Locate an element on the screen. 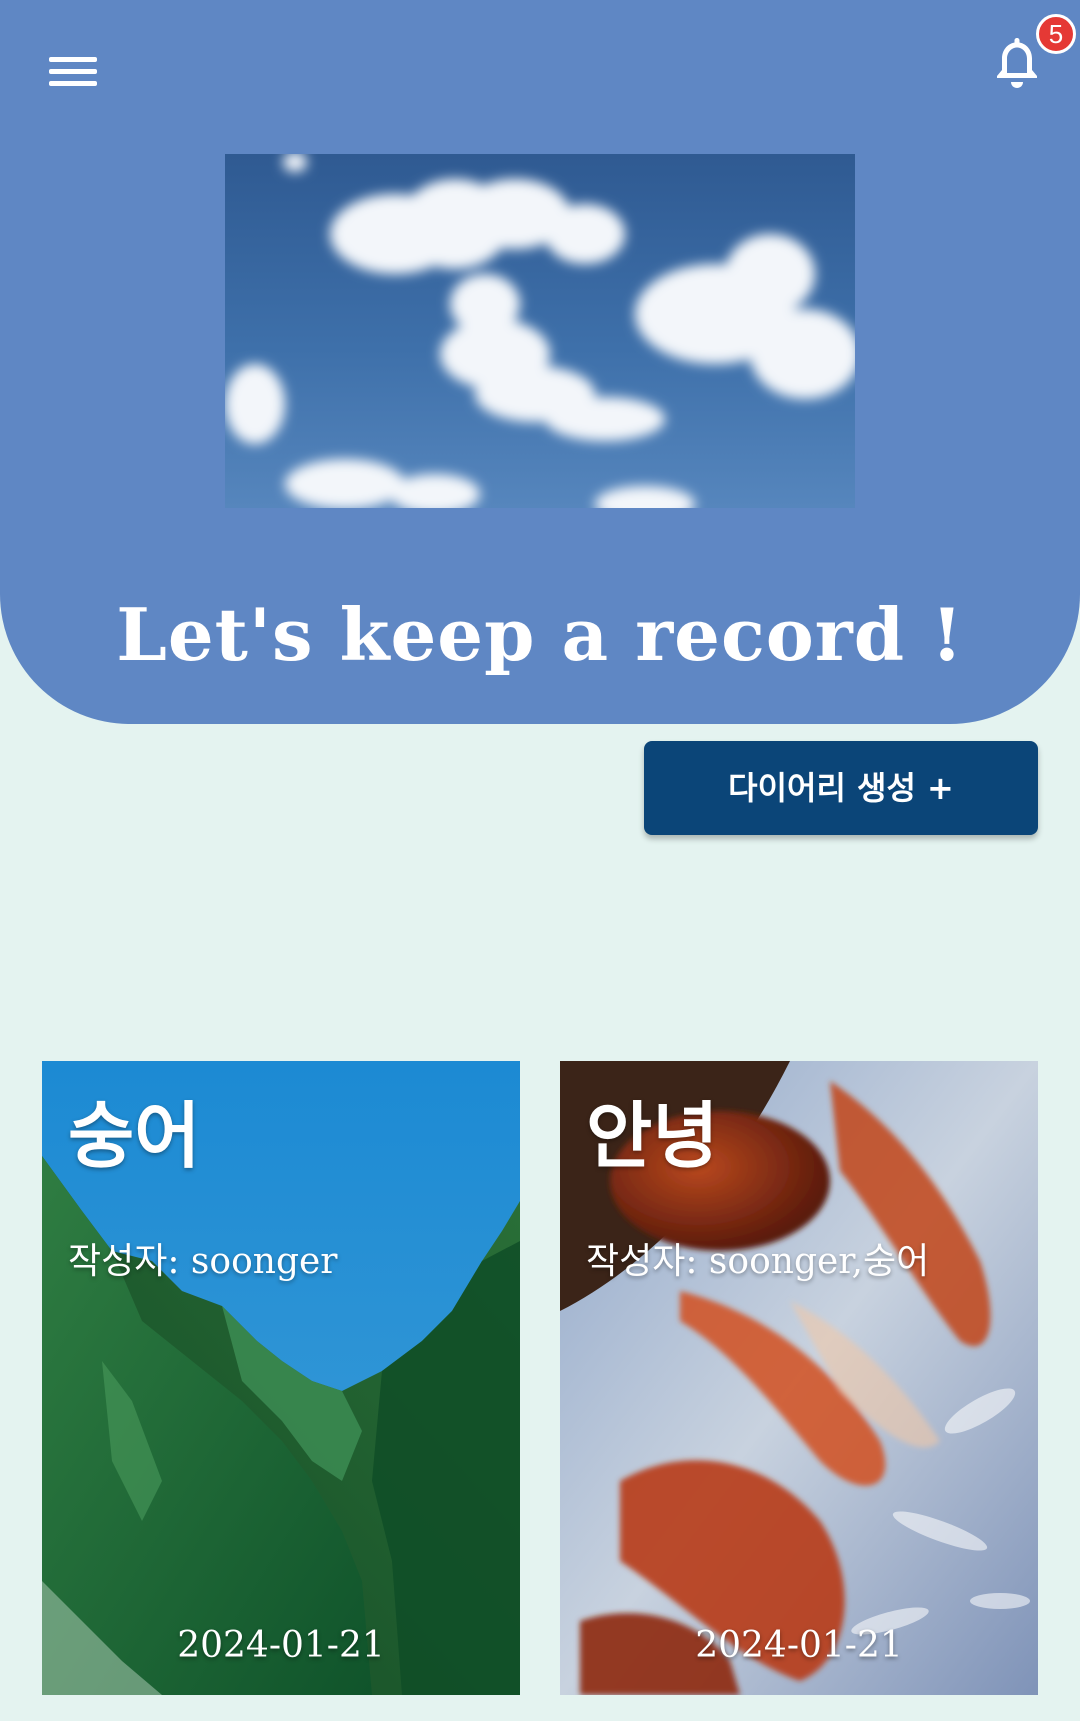  diary-title: 안녕 is located at coordinates (652, 1135).